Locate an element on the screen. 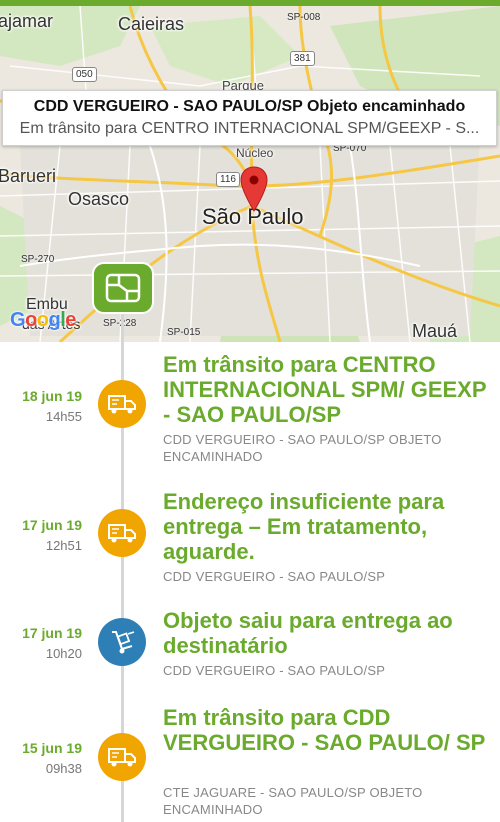 The width and height of the screenshot is (500, 822). map-label-jajamar: ajamar is located at coordinates (27, 21).